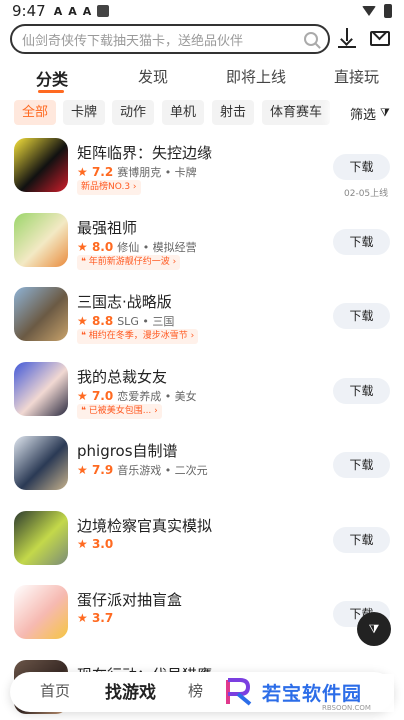 The image size is (404, 720). I want to click on watermark-text: 若宝软件园, so click(312, 694).